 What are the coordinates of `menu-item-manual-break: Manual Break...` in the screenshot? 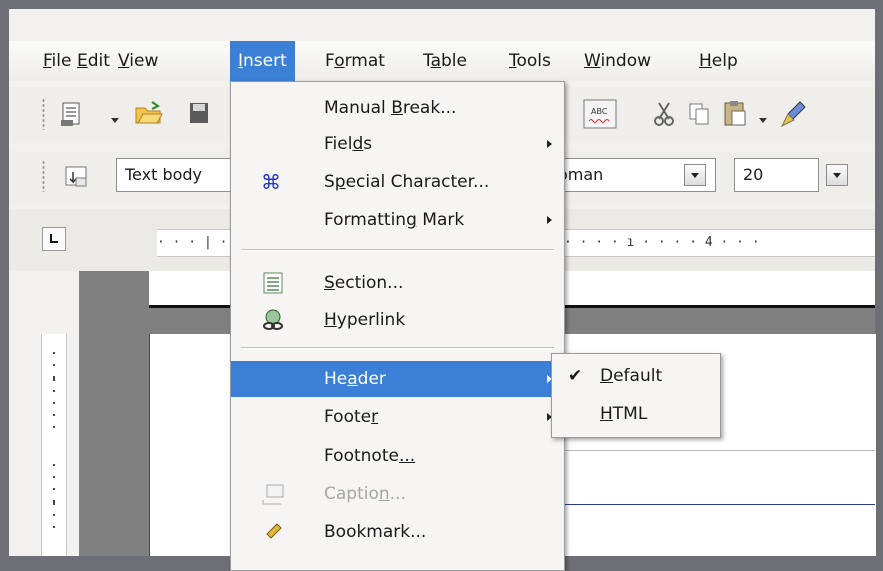 It's located at (397, 108).